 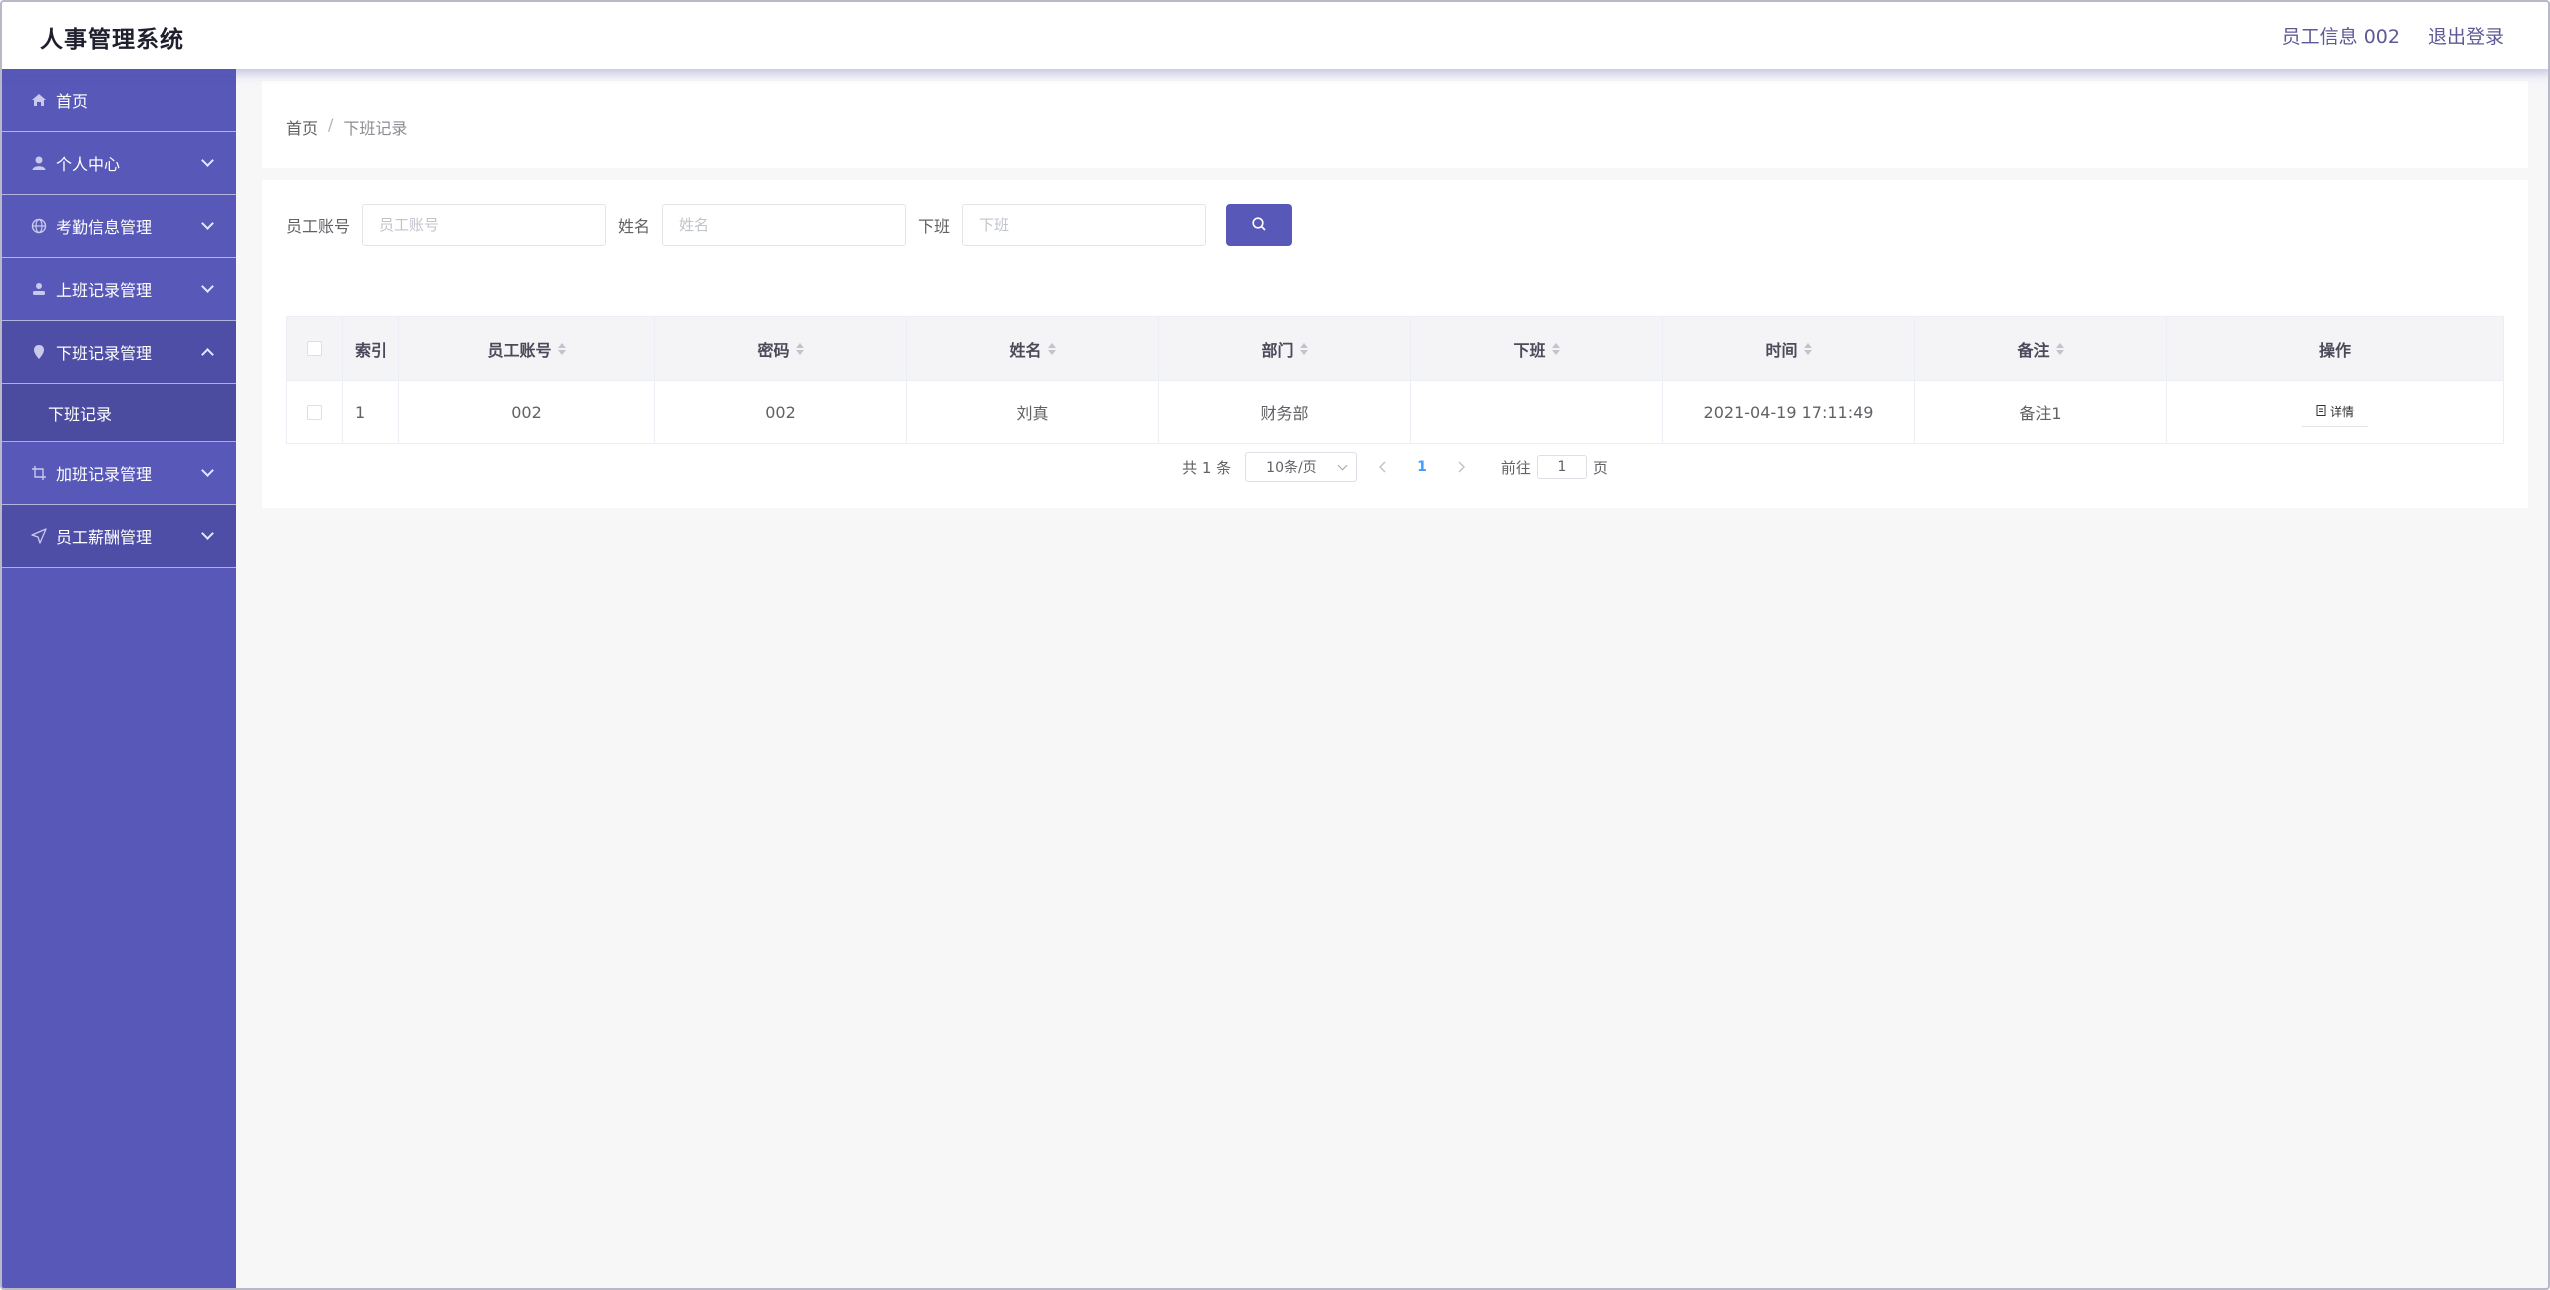 What do you see at coordinates (119, 100) in the screenshot?
I see `sidebar-item-home: 首页` at bounding box center [119, 100].